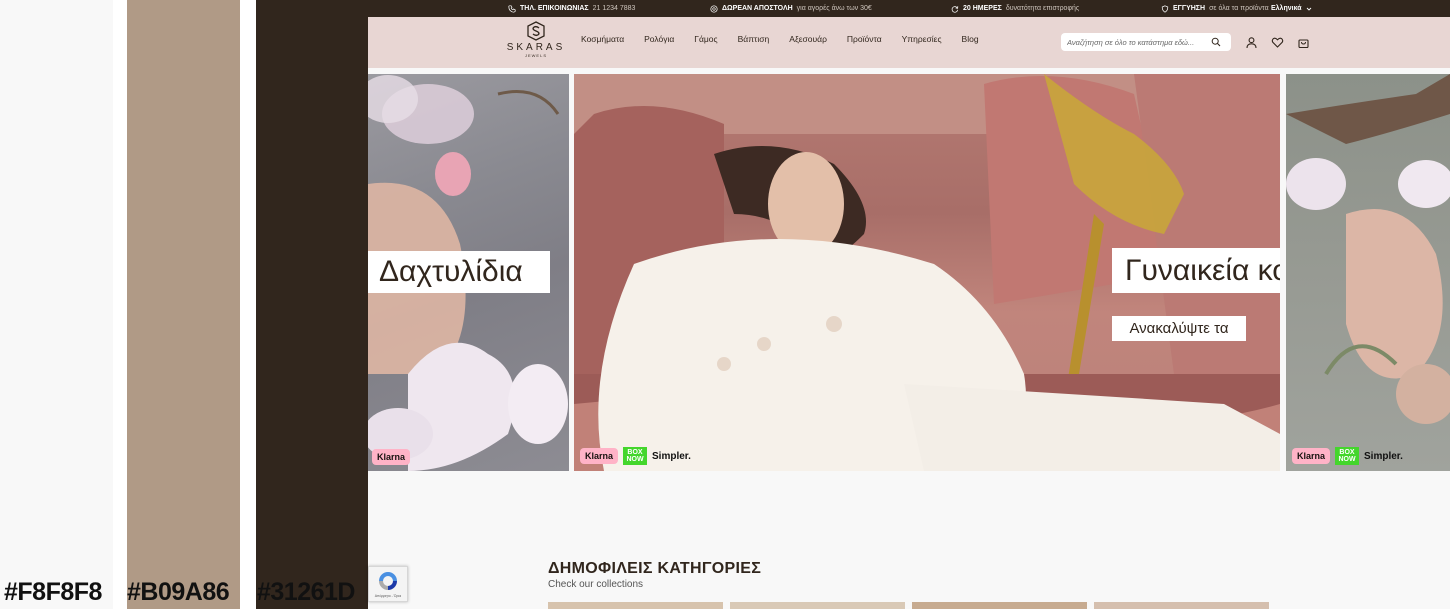 The width and height of the screenshot is (1450, 609). Describe the element at coordinates (512, 8) in the screenshot. I see `phone-icon` at that location.